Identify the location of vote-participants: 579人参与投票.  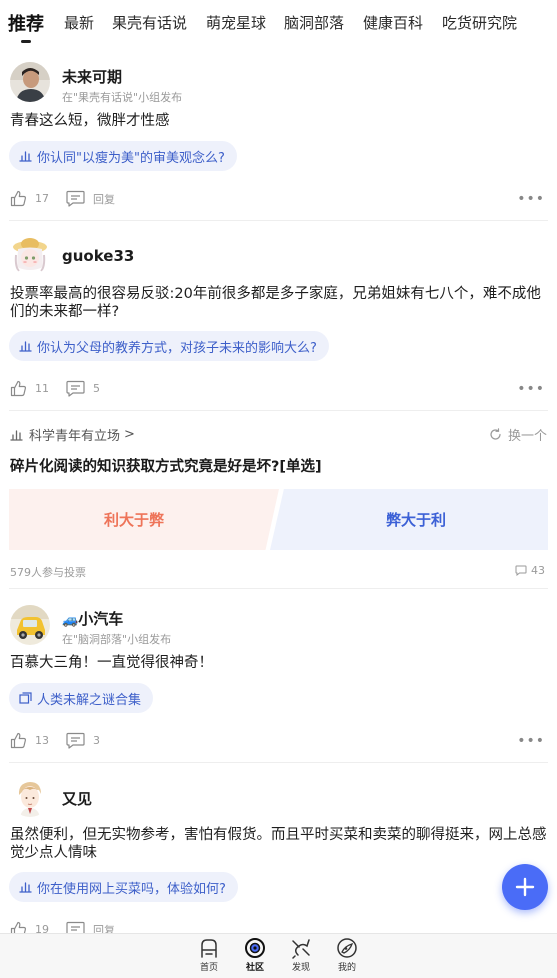
(48, 572).